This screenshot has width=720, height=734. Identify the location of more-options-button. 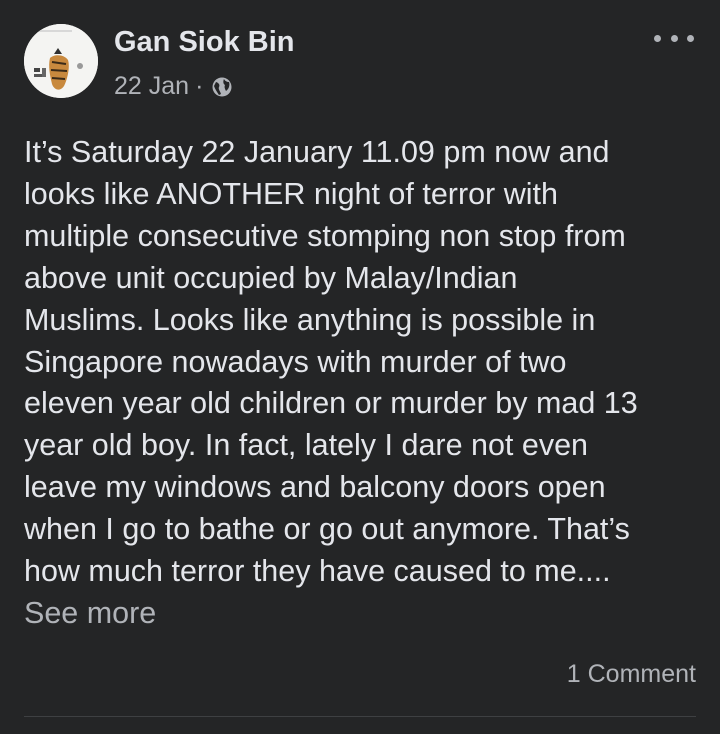
(674, 38).